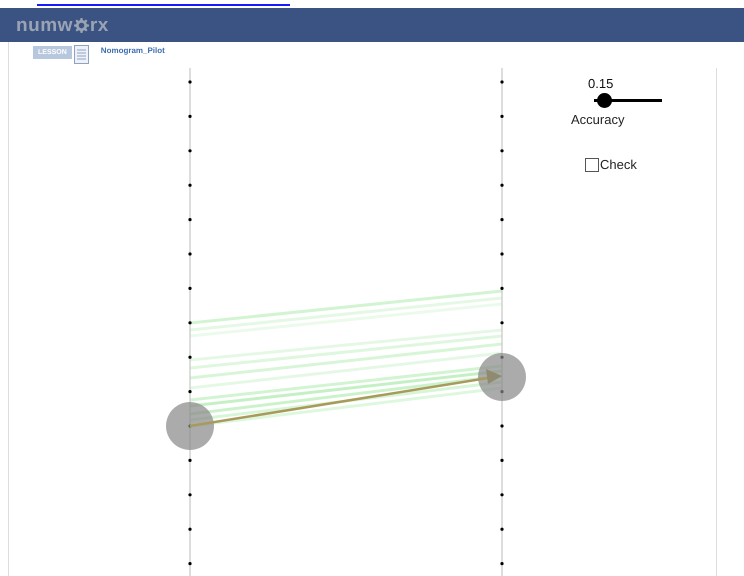 The image size is (744, 576). Describe the element at coordinates (601, 83) in the screenshot. I see `slider-value: 0.15` at that location.